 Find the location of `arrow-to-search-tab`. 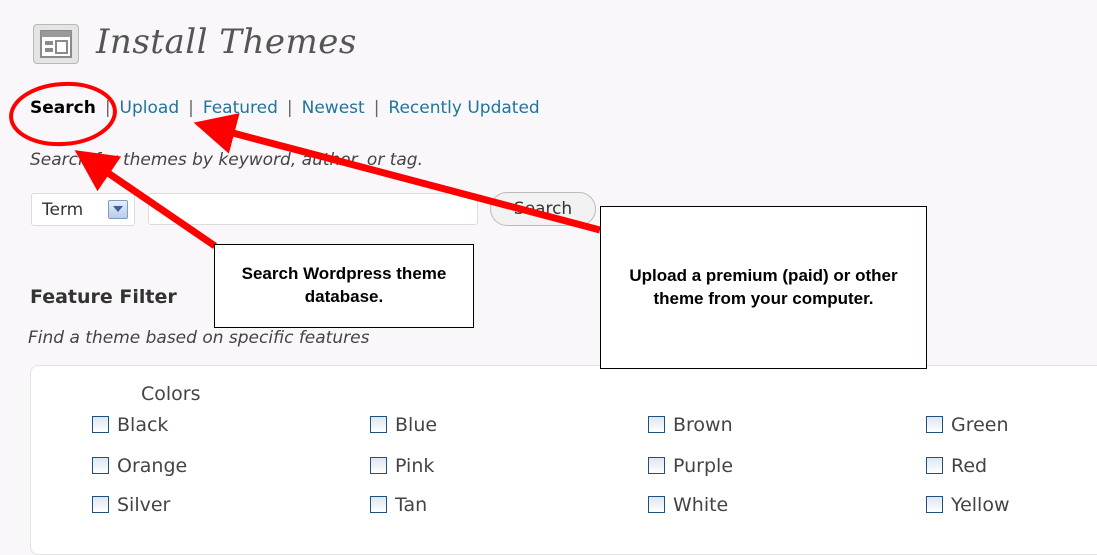

arrow-to-search-tab is located at coordinates (145, 199).